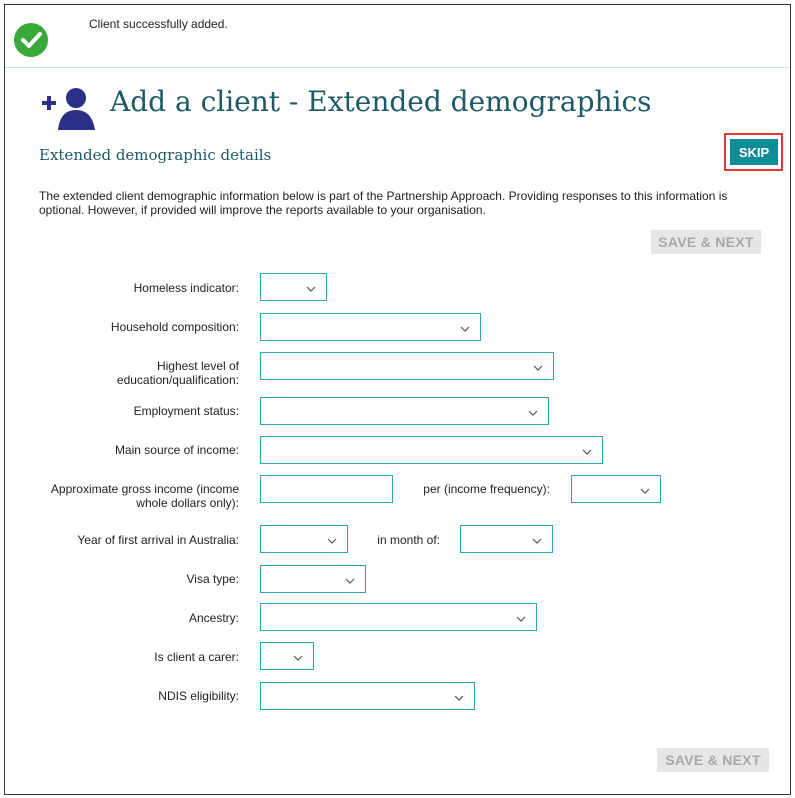 This screenshot has width=795, height=798. I want to click on add-person-icon, so click(70, 108).